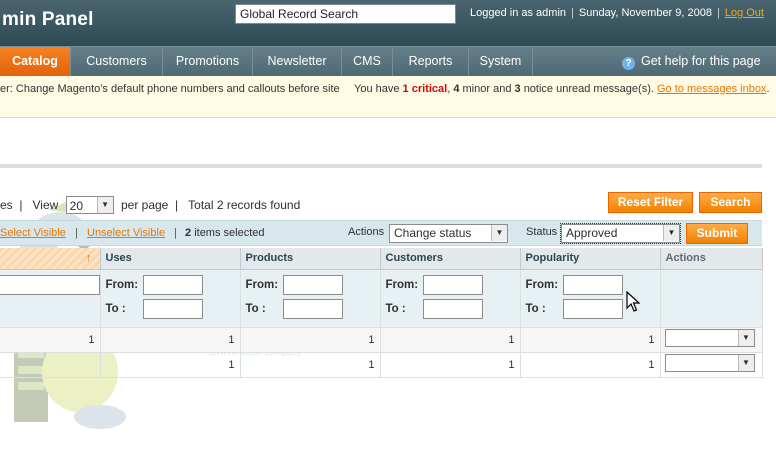 Image resolution: width=776 pixels, height=450 pixels. I want to click on unselect-visible-link: Unselect Visible, so click(126, 233).